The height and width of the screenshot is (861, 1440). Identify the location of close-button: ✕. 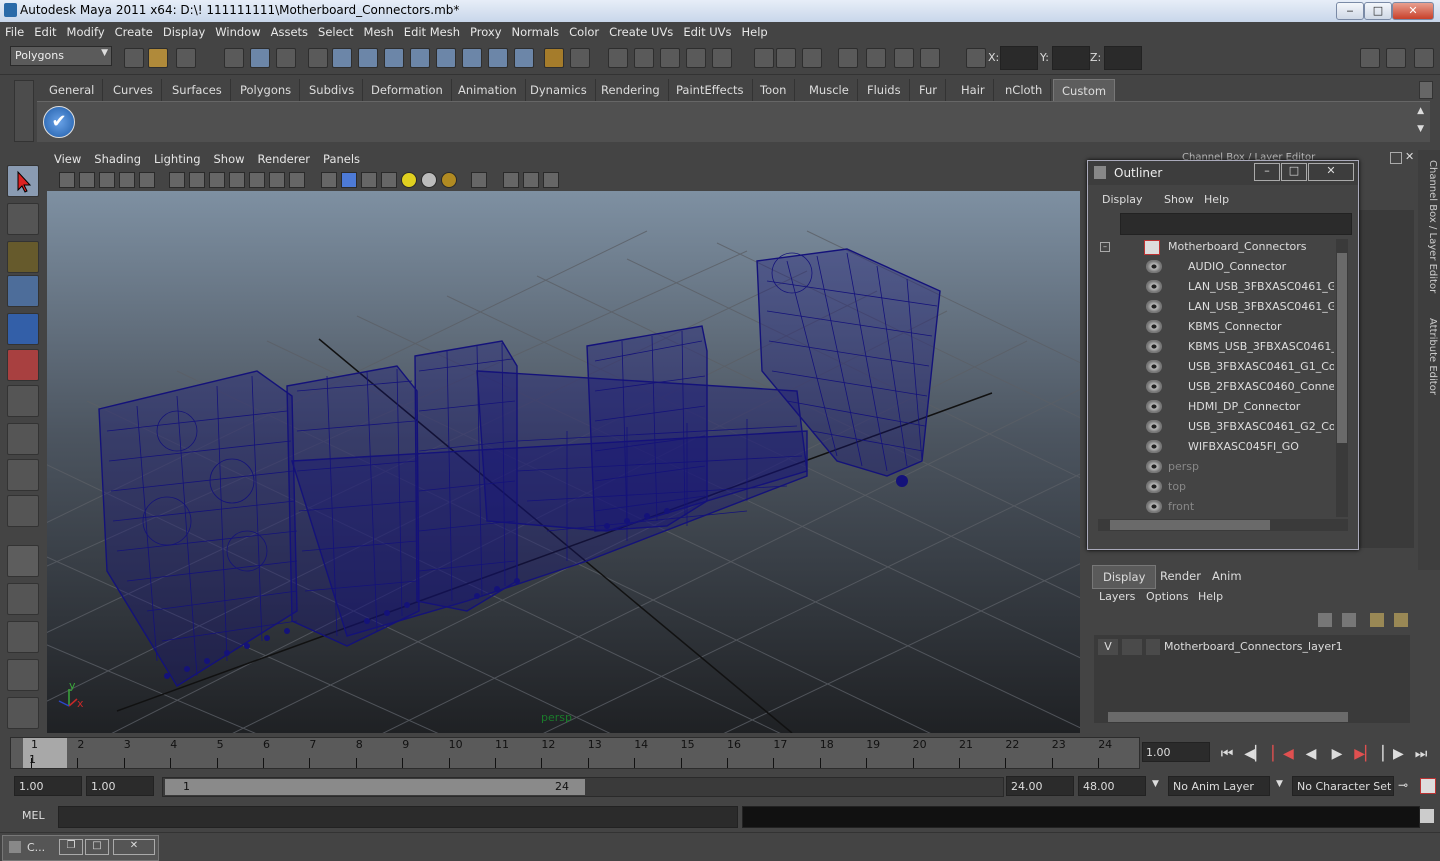
(1413, 11).